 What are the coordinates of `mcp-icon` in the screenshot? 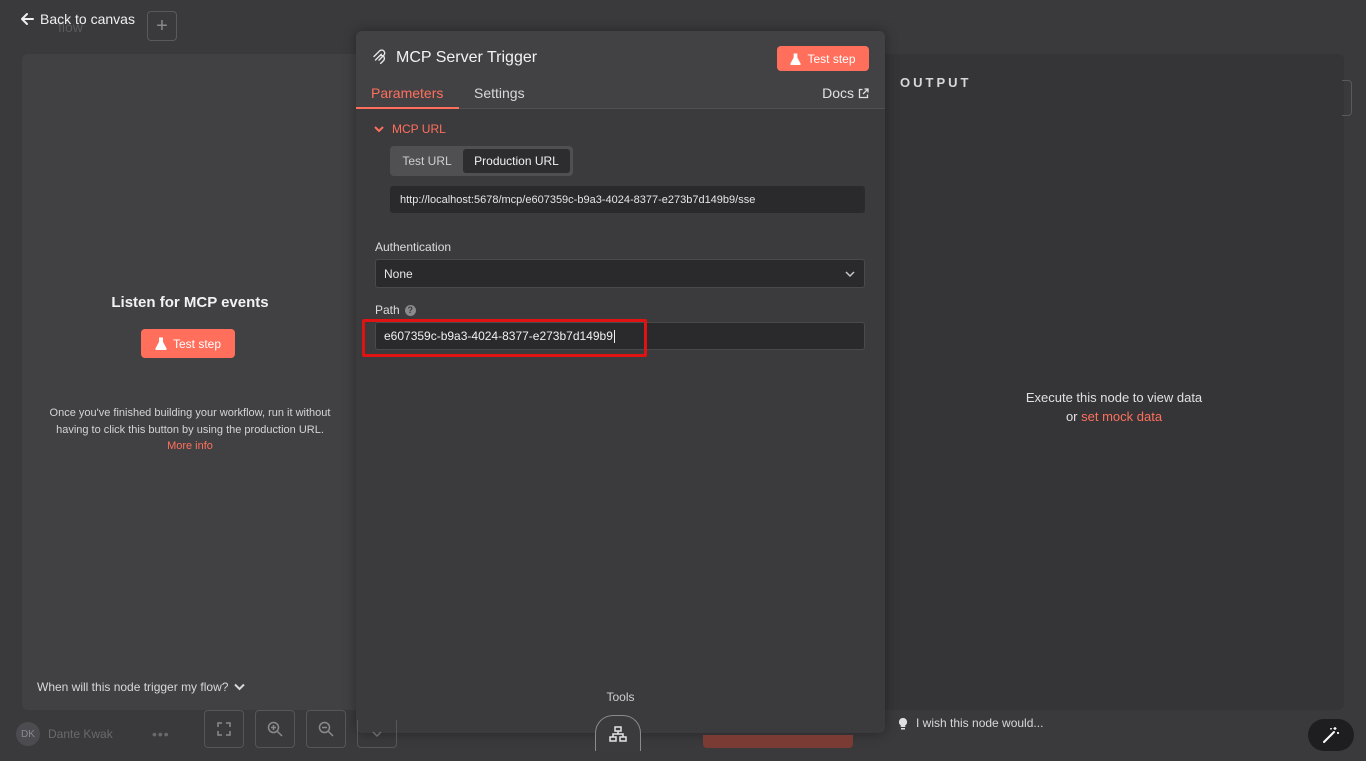 It's located at (379, 57).